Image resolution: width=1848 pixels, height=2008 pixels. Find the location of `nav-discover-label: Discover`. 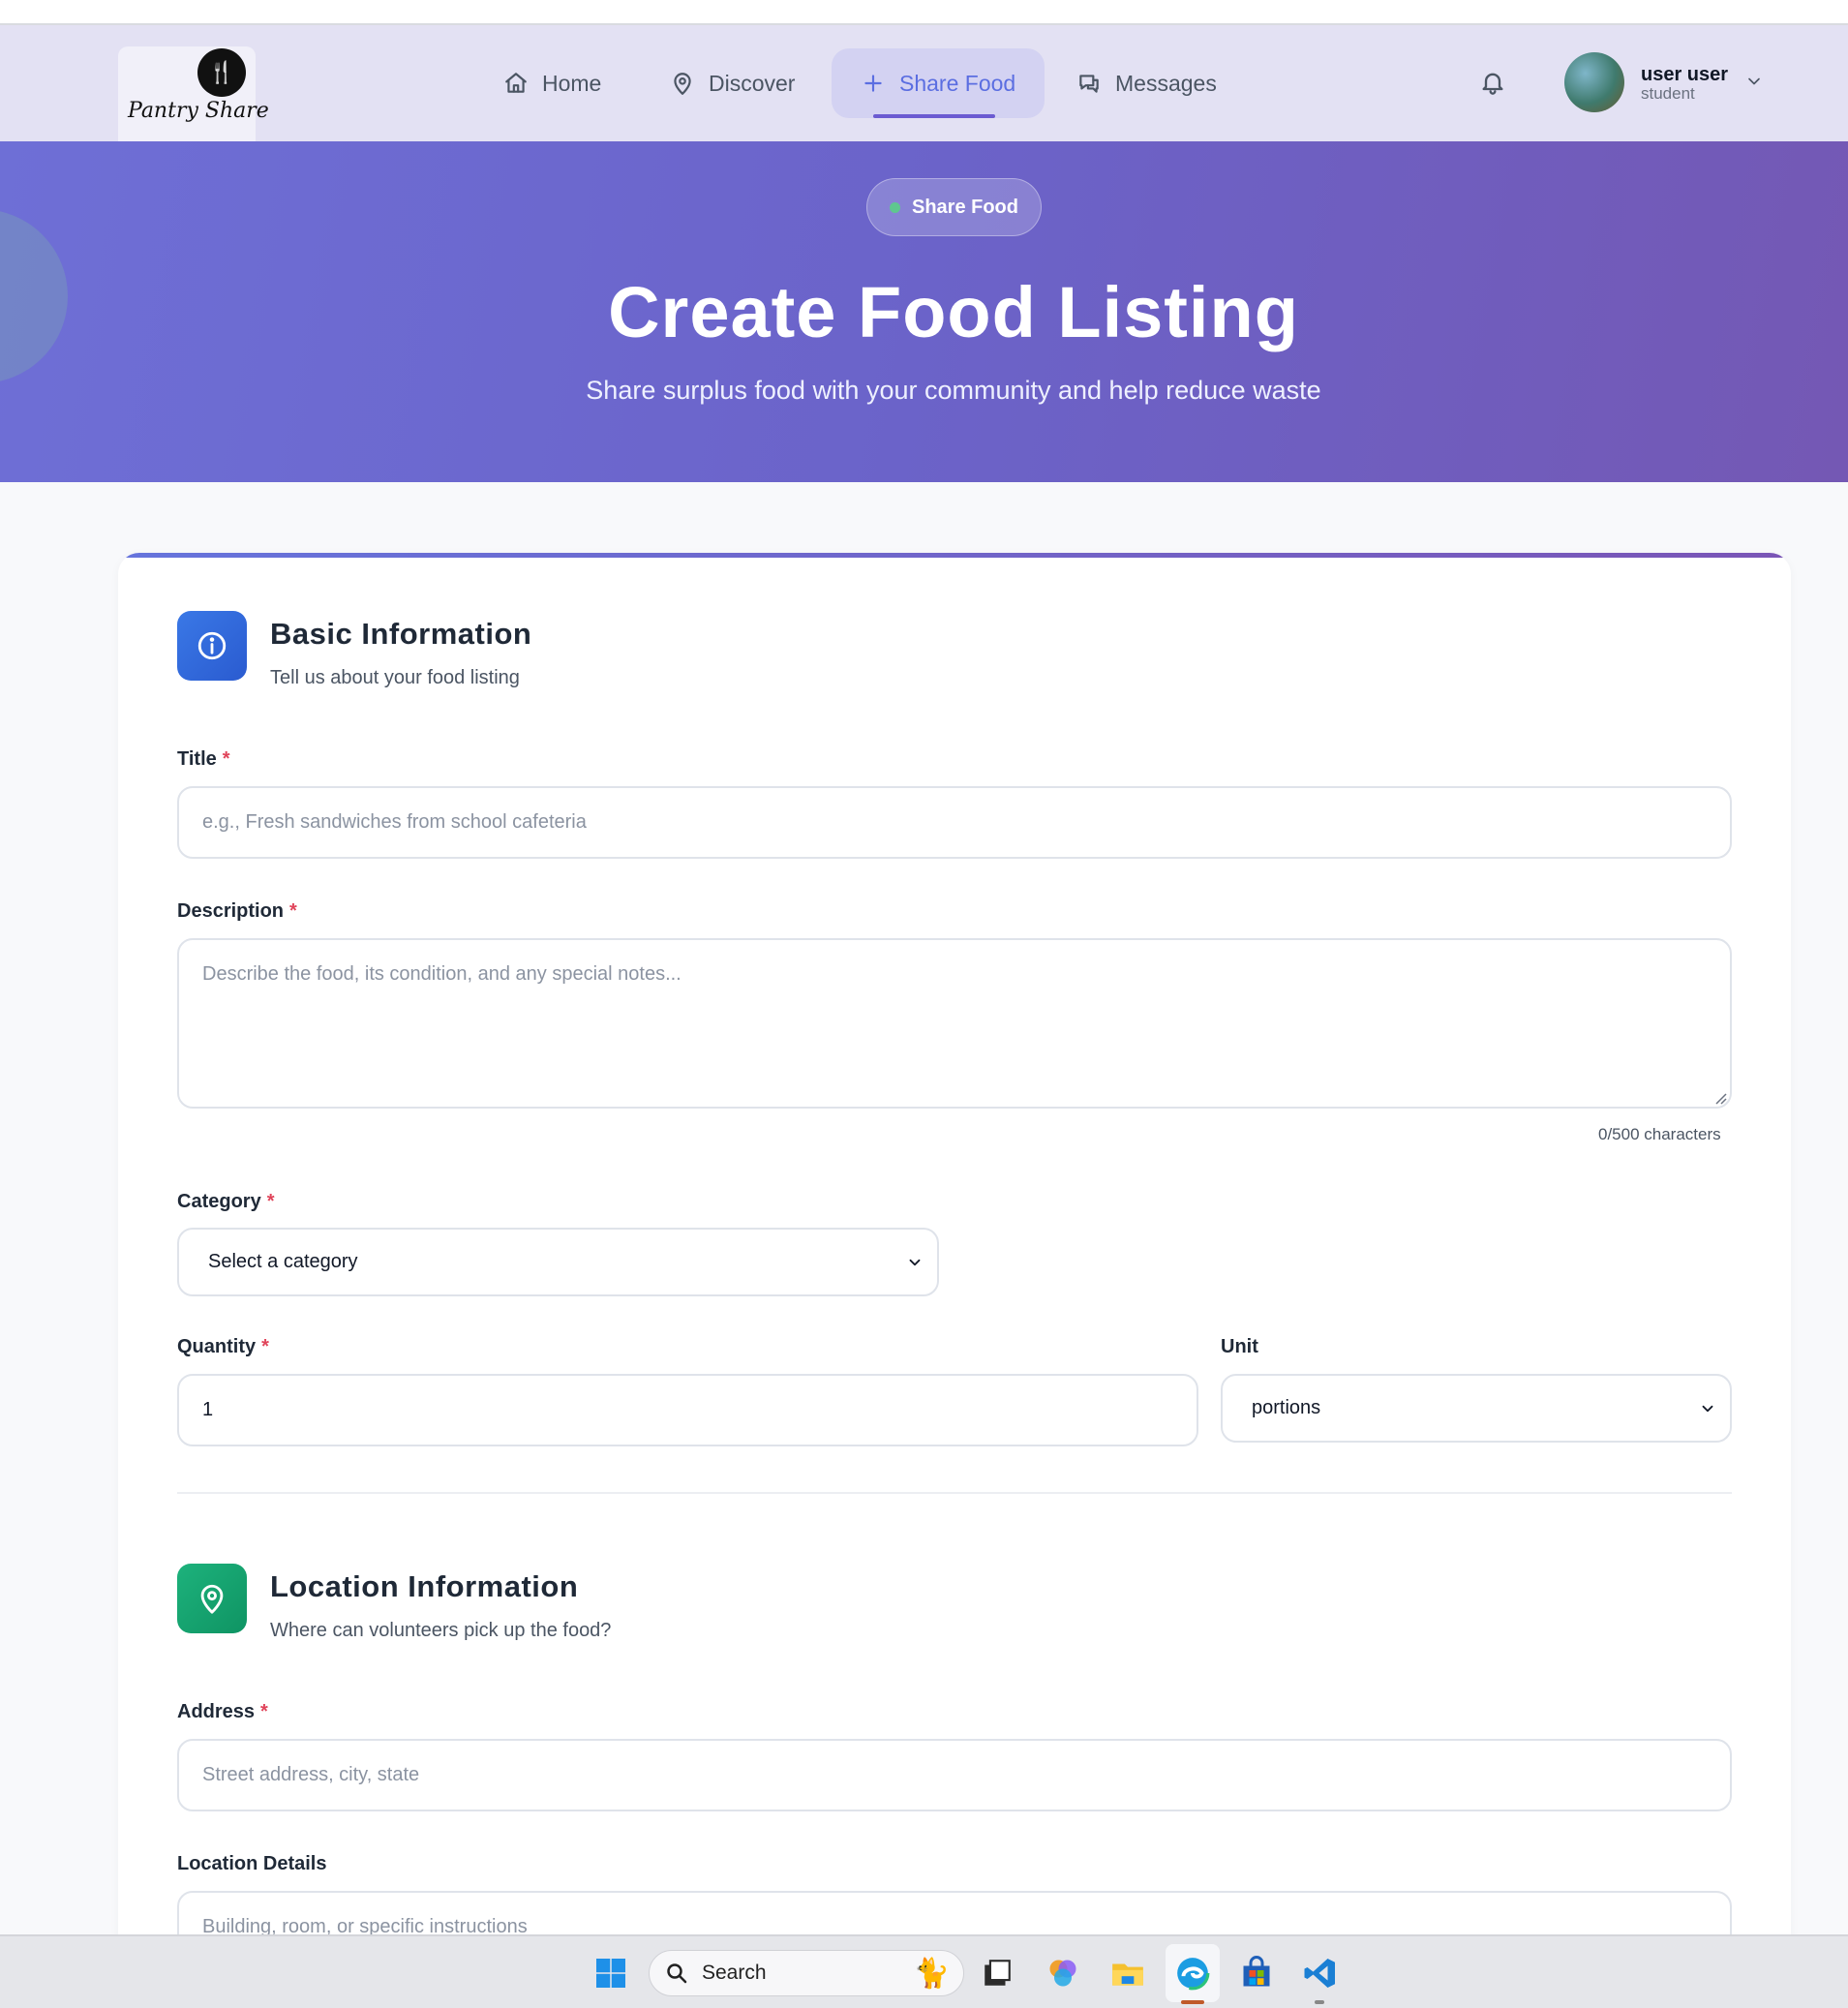

nav-discover-label: Discover is located at coordinates (752, 83).